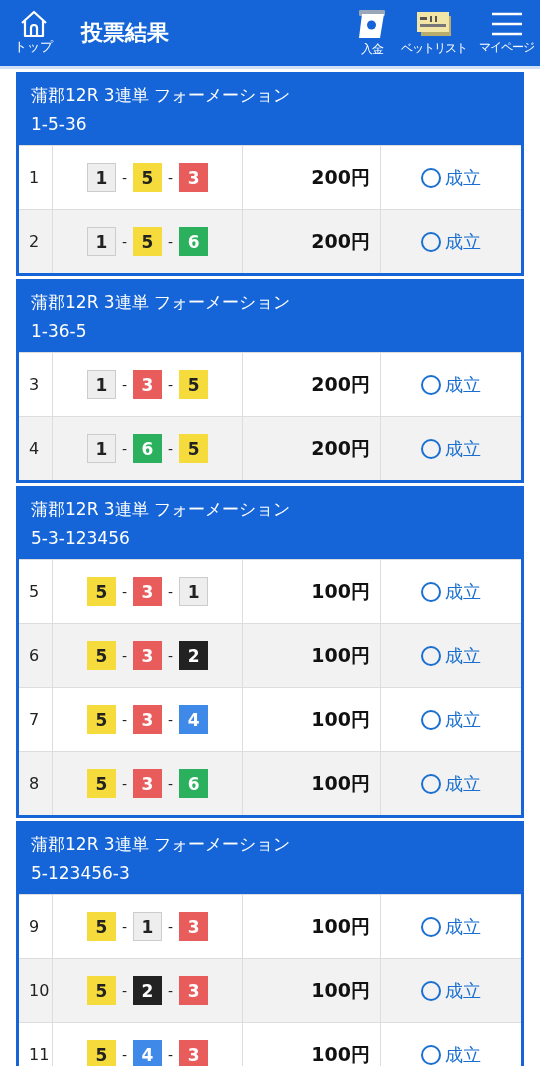 This screenshot has height=1066, width=540. Describe the element at coordinates (33, 33) in the screenshot. I see `home-button: トップ` at that location.